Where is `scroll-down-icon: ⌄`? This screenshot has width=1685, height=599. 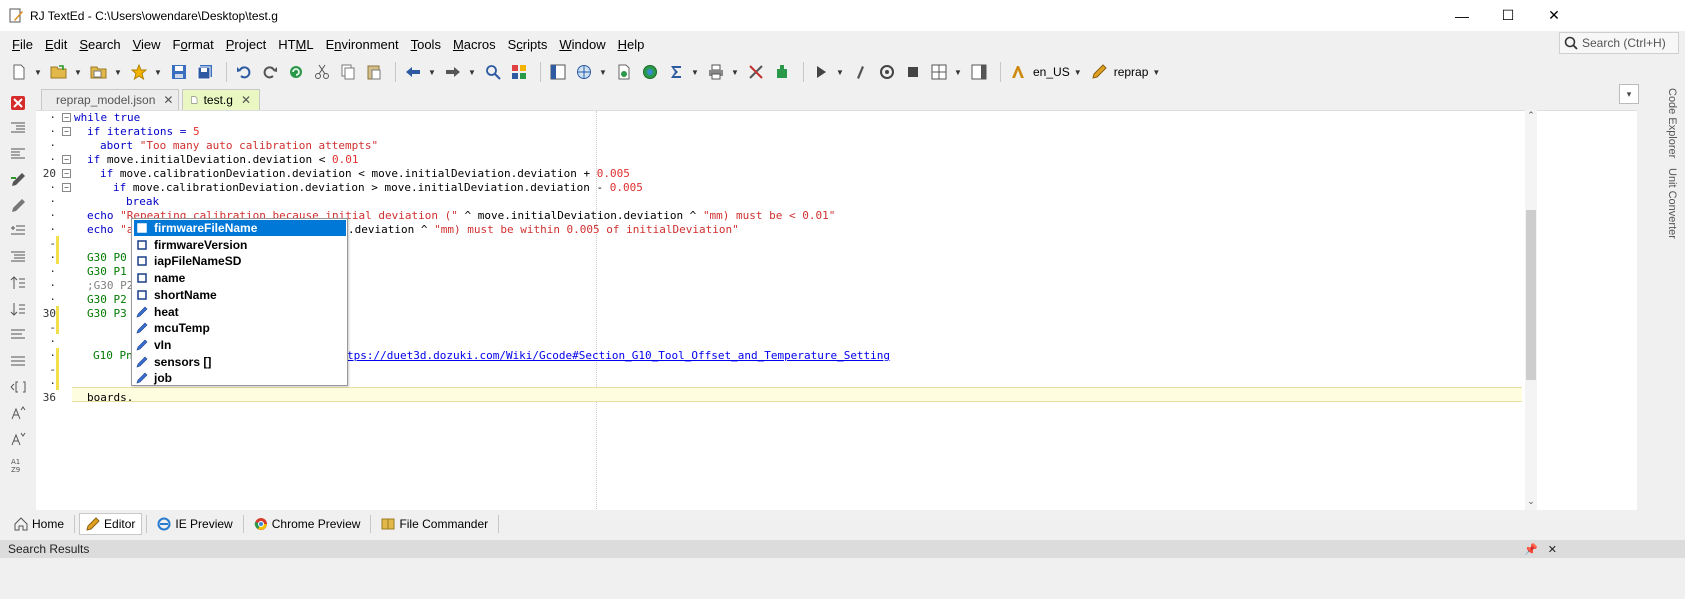
scroll-down-icon: ⌄ is located at coordinates (1531, 501).